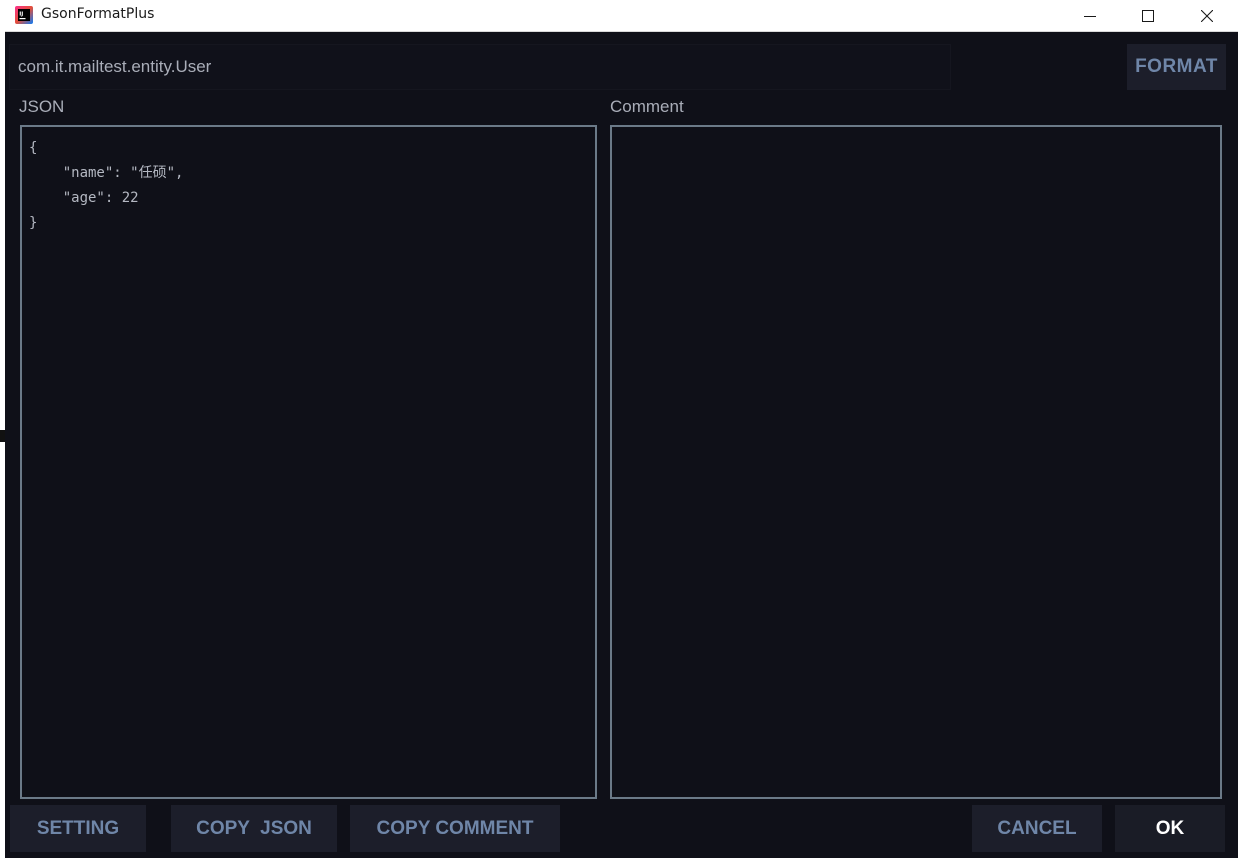  I want to click on window-edge-mark, so click(2, 436).